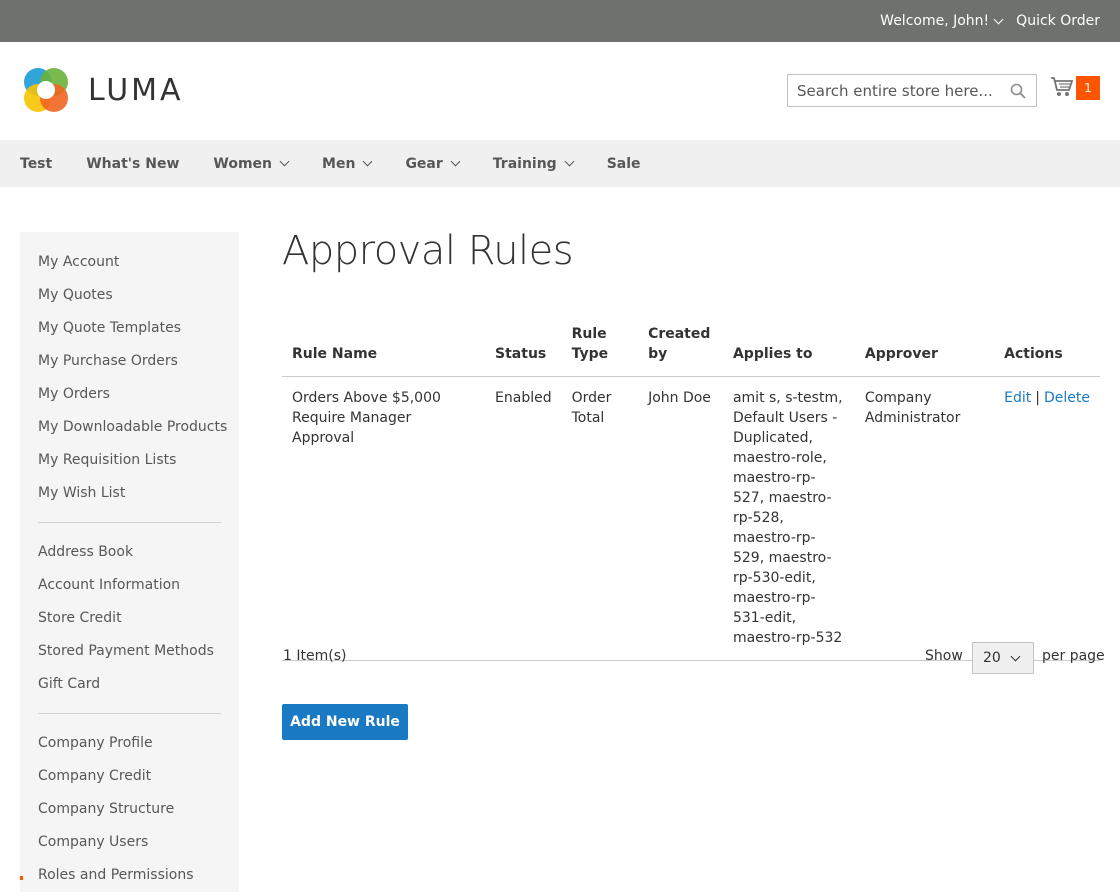  I want to click on sidebar-item-my-quote-templates: My Quote Templates, so click(138, 332).